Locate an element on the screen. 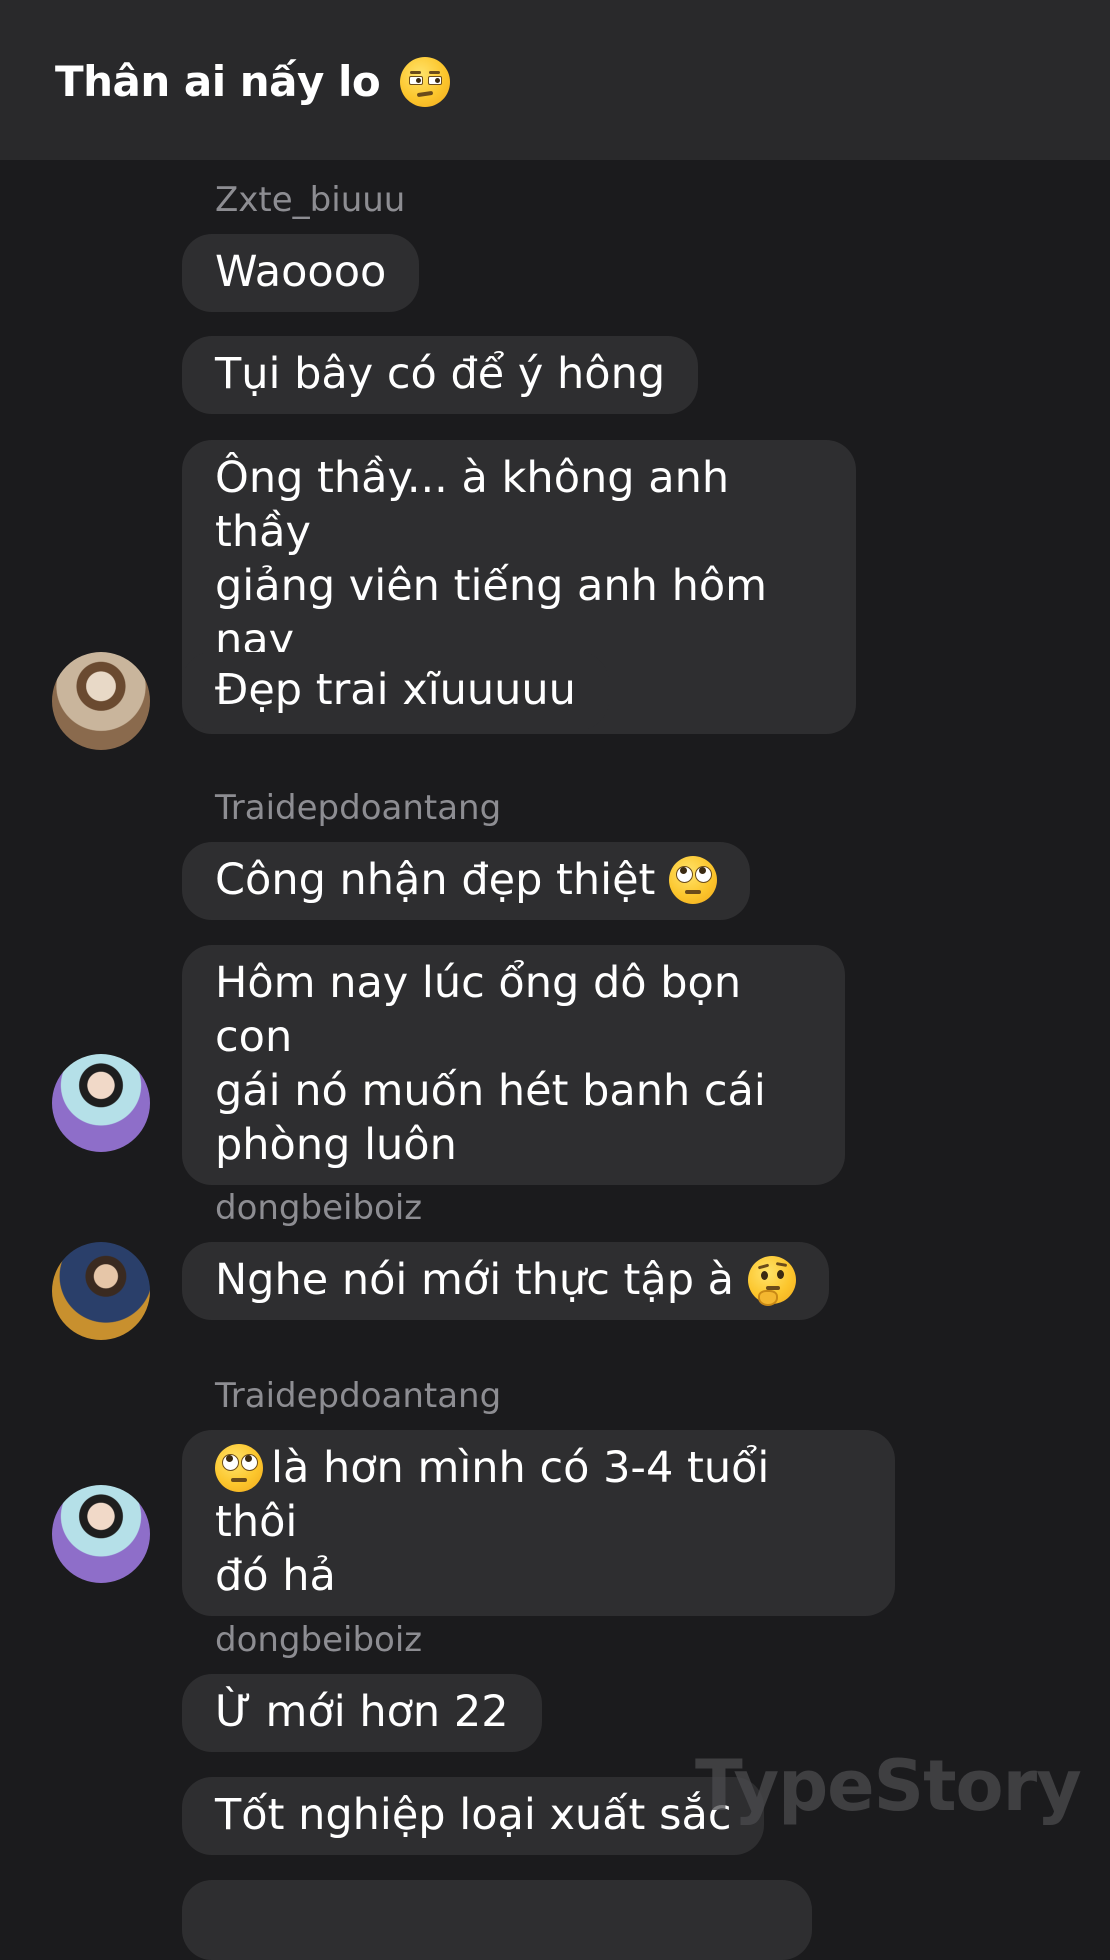  message-line: Hôm nay lúc ổng dô bọn con is located at coordinates (478, 1010).